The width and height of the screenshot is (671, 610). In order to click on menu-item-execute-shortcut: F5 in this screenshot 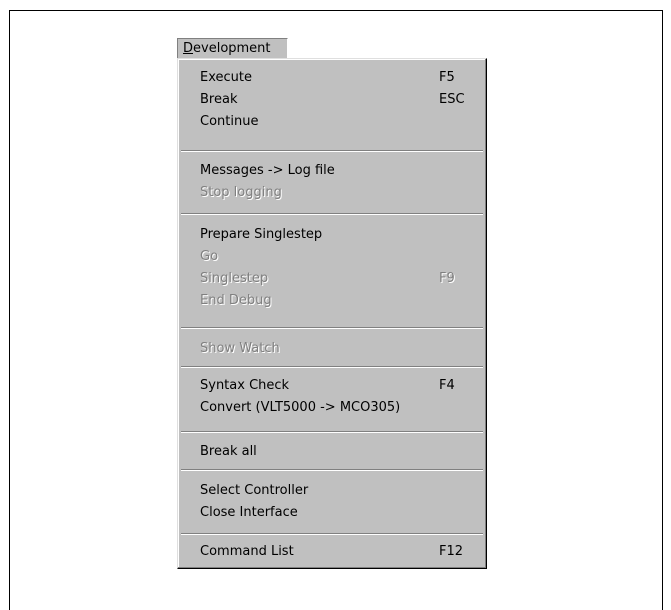, I will do `click(447, 77)`.